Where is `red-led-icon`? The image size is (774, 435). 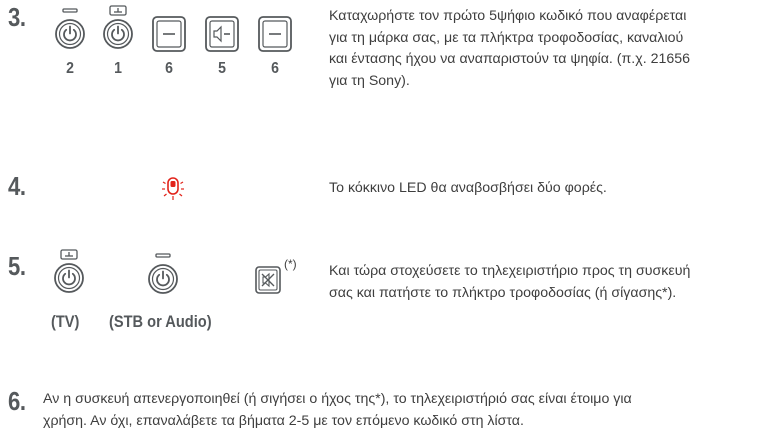
red-led-icon is located at coordinates (173, 188).